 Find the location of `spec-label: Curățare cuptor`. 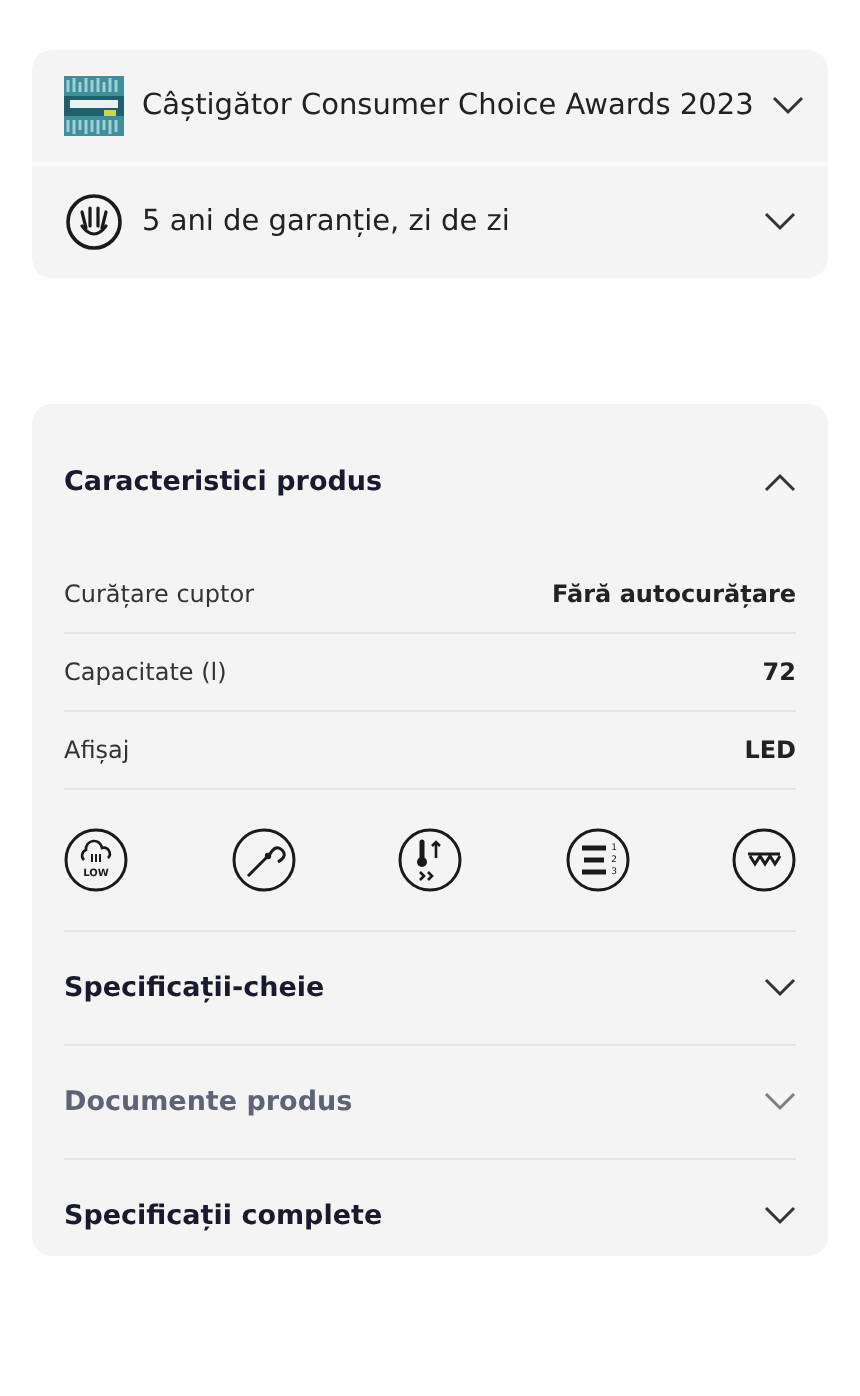

spec-label: Curățare cuptor is located at coordinates (159, 594).